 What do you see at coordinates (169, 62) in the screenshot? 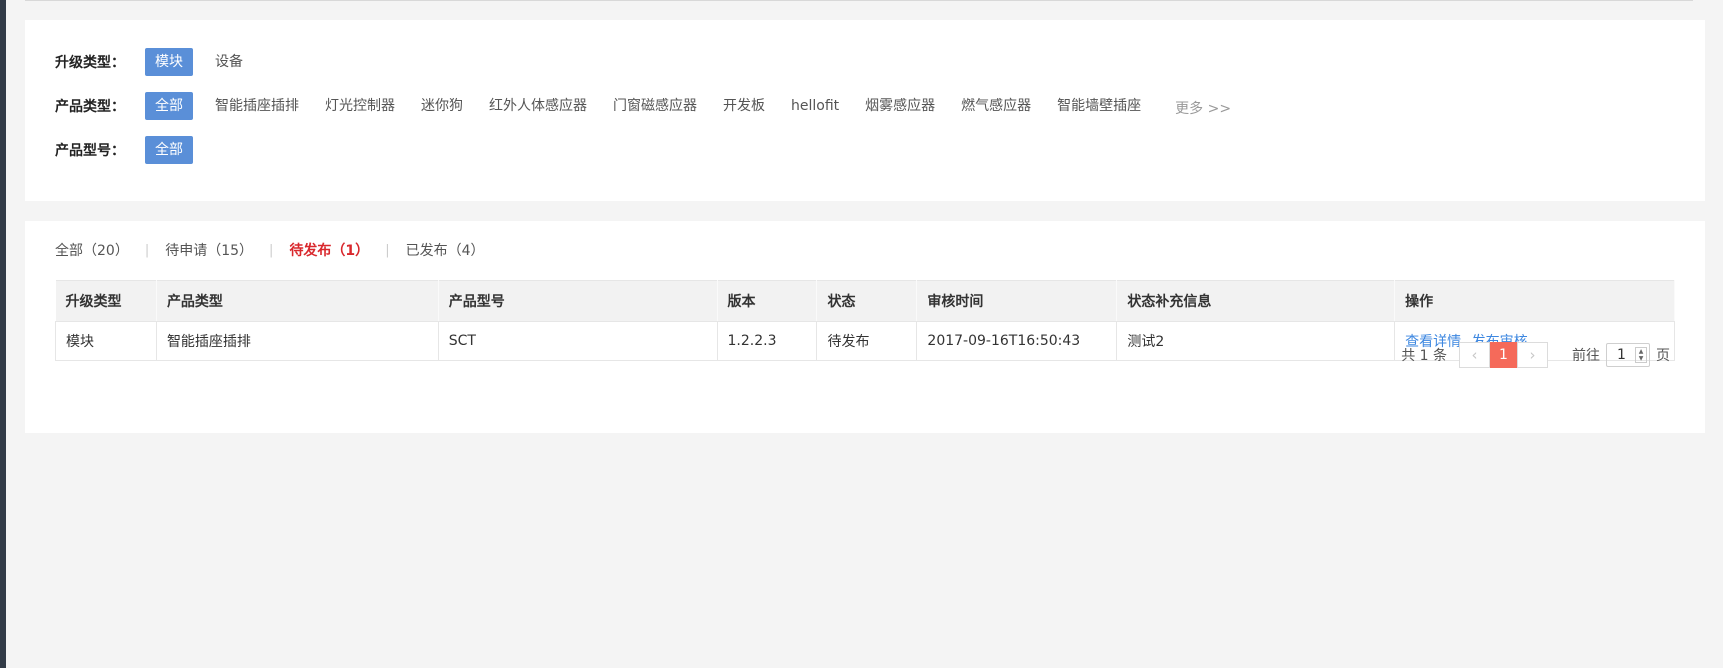
I see `chip-upgrade-module: 模块` at bounding box center [169, 62].